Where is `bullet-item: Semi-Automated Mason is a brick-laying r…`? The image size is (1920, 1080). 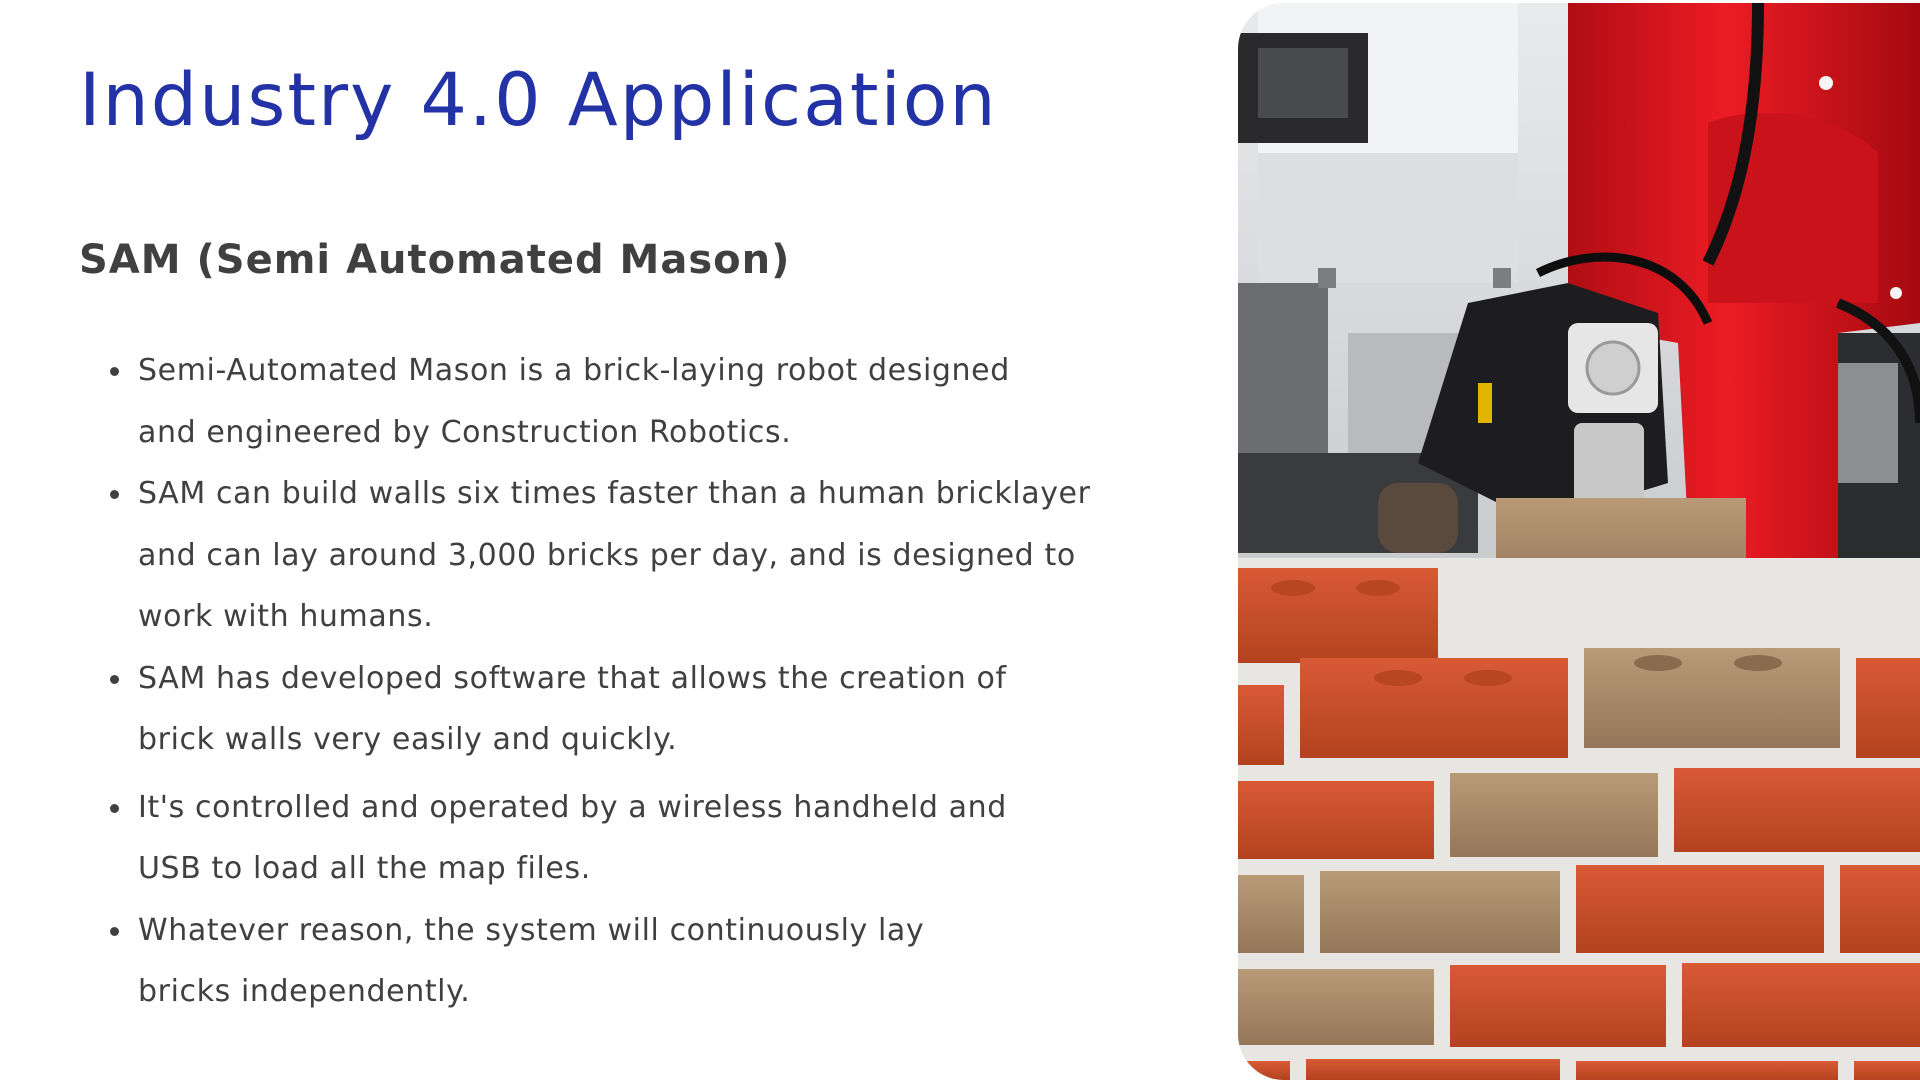
bullet-item: Semi-Automated Mason is a brick-laying r… is located at coordinates (643, 401).